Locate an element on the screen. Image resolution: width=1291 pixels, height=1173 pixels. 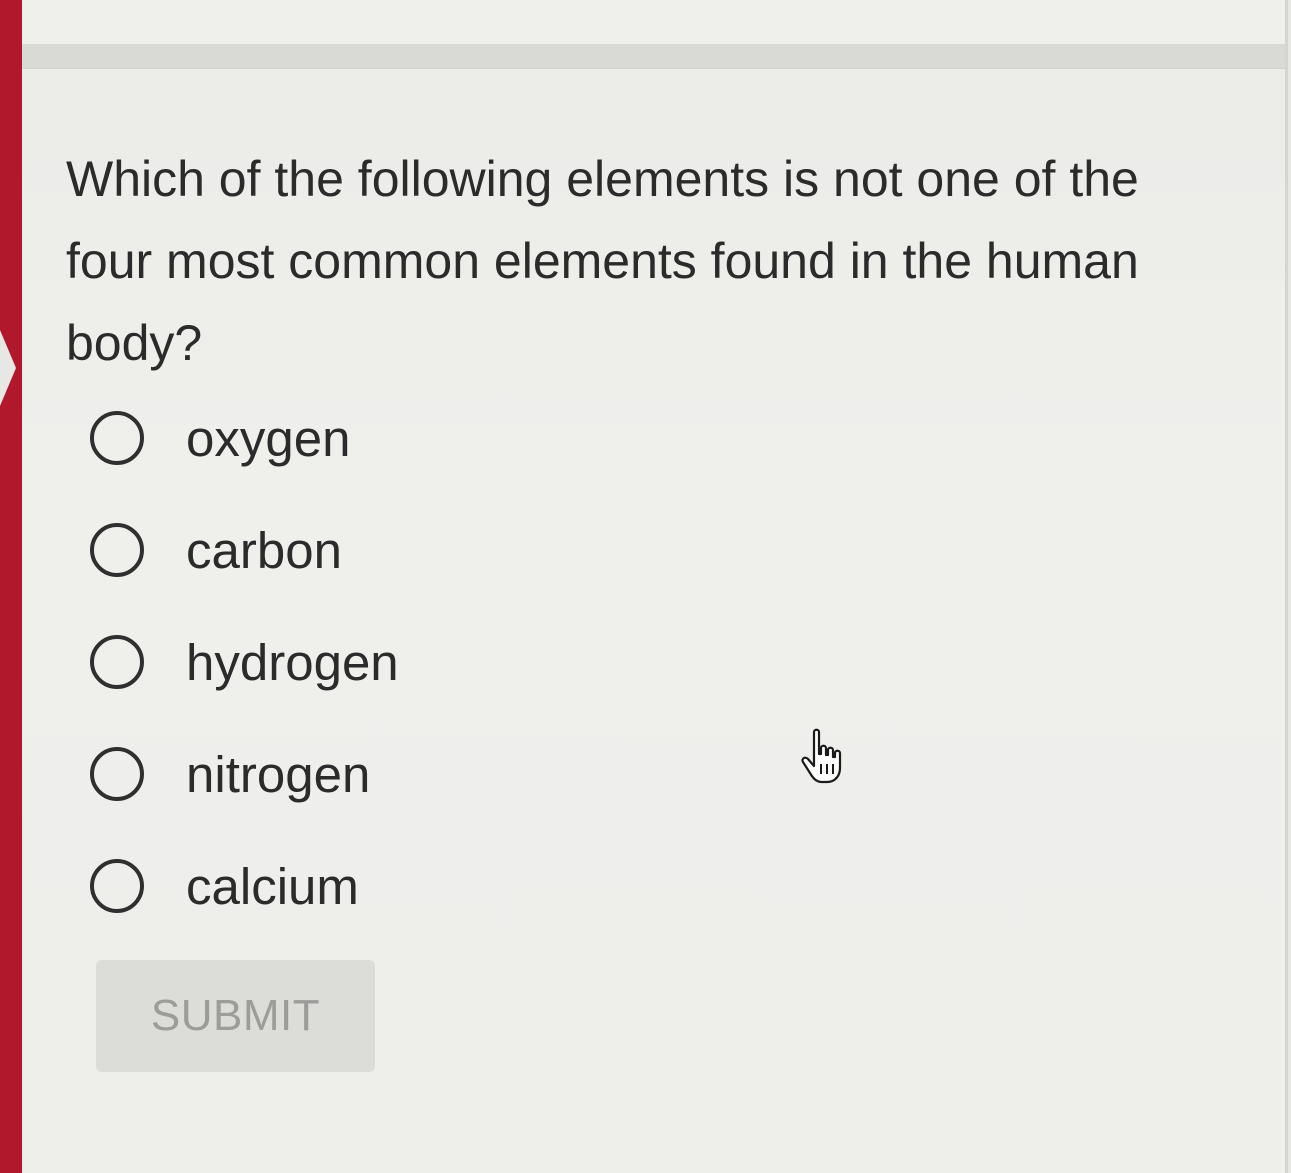
radio-button-calcium is located at coordinates (117, 886).